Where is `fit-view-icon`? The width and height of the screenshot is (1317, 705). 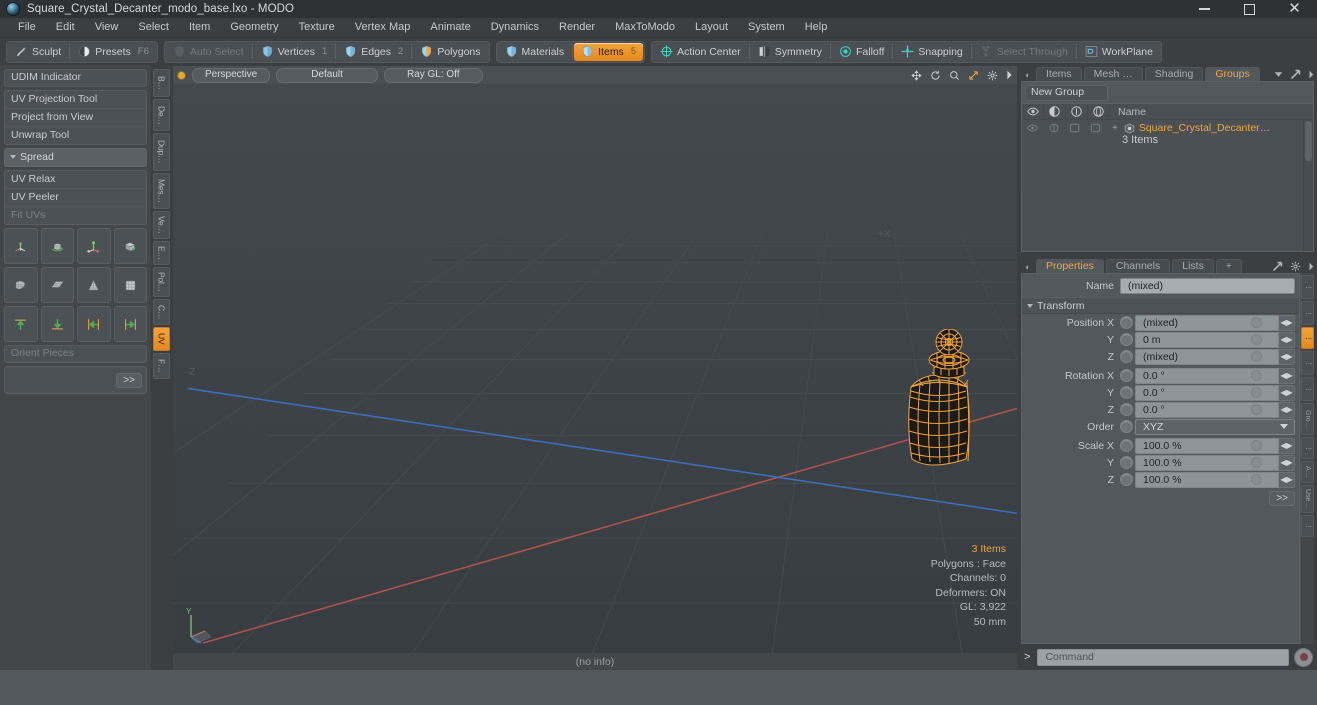 fit-view-icon is located at coordinates (973, 75).